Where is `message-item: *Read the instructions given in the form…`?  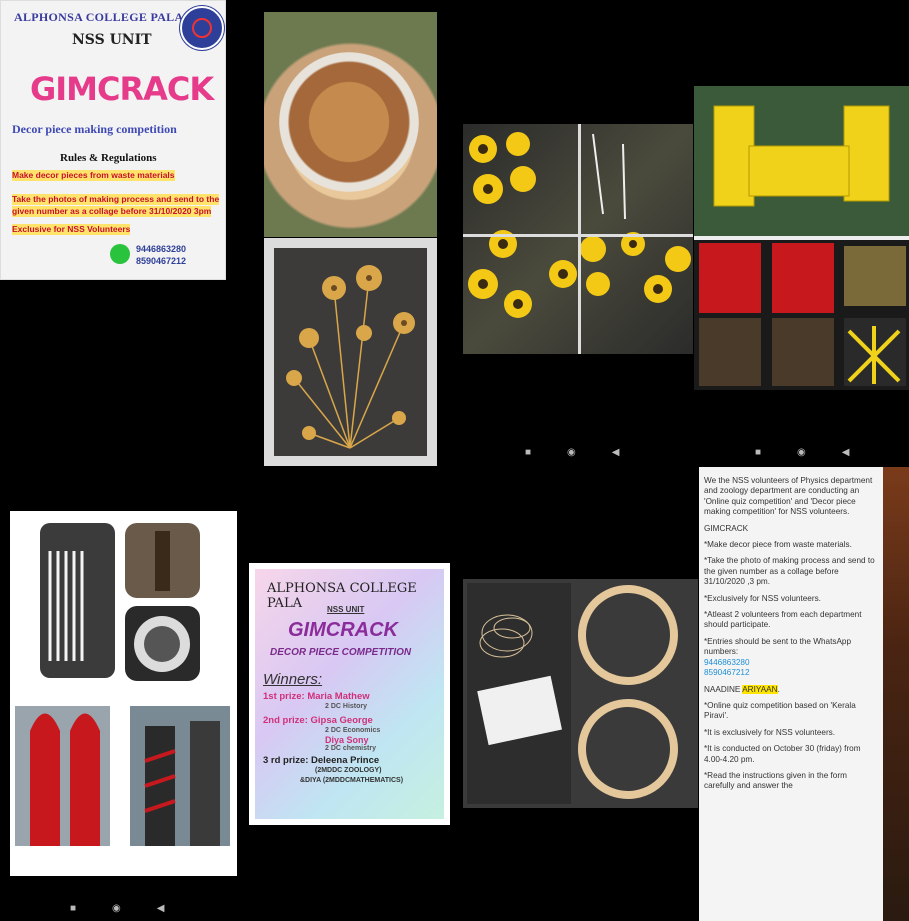
message-item: *Read the instructions given in the form… is located at coordinates (775, 780).